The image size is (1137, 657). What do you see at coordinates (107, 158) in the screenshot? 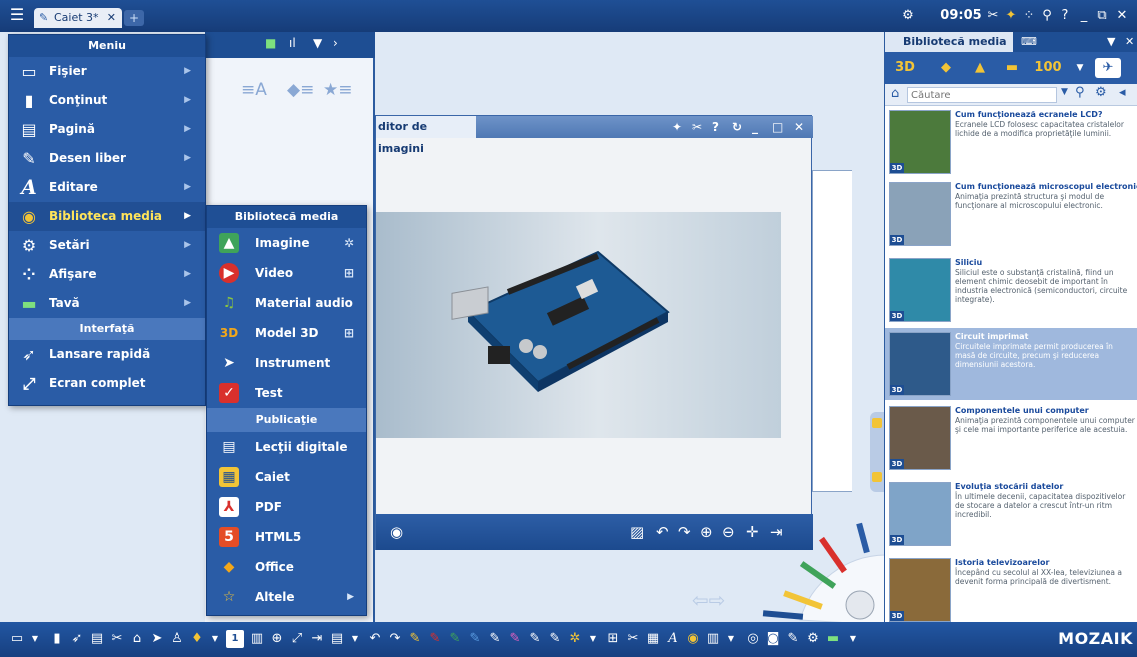
I see `menu-item-freehand: ✎ Desen liber ▶` at bounding box center [107, 158].